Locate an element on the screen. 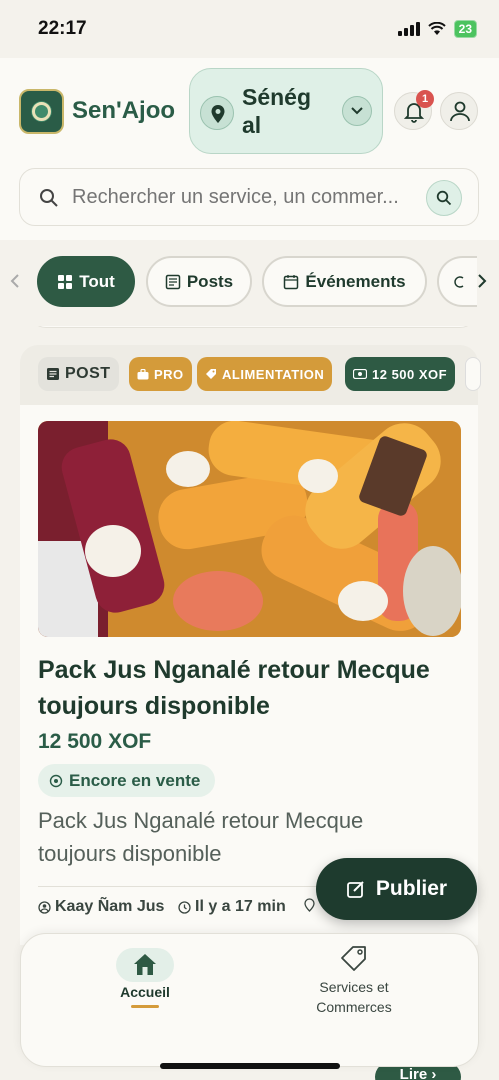  status-bar: 22:17 23 is located at coordinates (249, 29).